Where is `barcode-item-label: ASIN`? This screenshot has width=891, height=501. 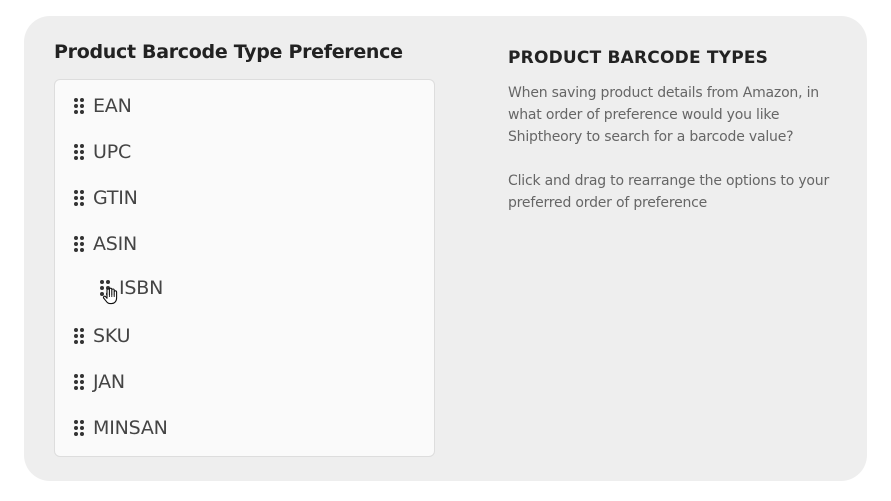
barcode-item-label: ASIN is located at coordinates (115, 244).